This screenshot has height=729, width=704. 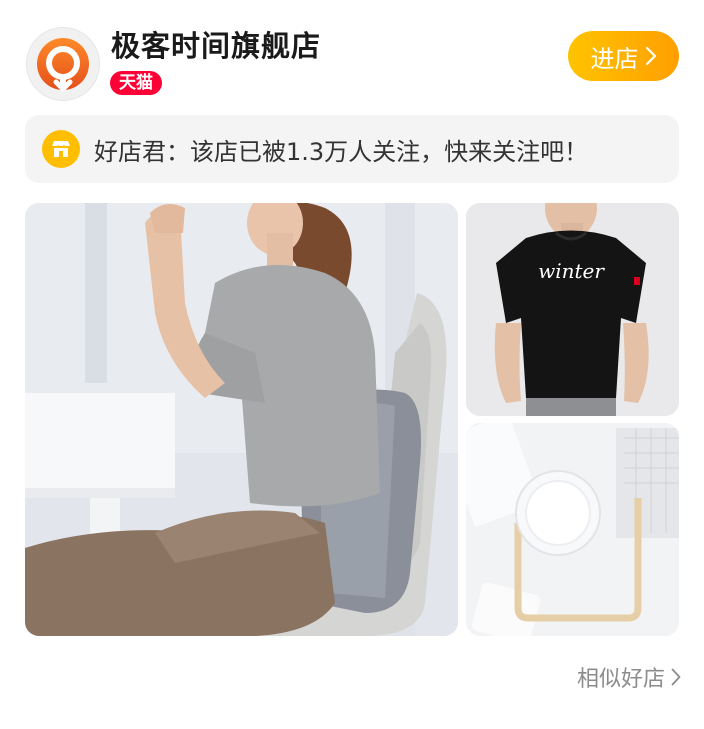 I want to click on shop-logo, so click(x=63, y=64).